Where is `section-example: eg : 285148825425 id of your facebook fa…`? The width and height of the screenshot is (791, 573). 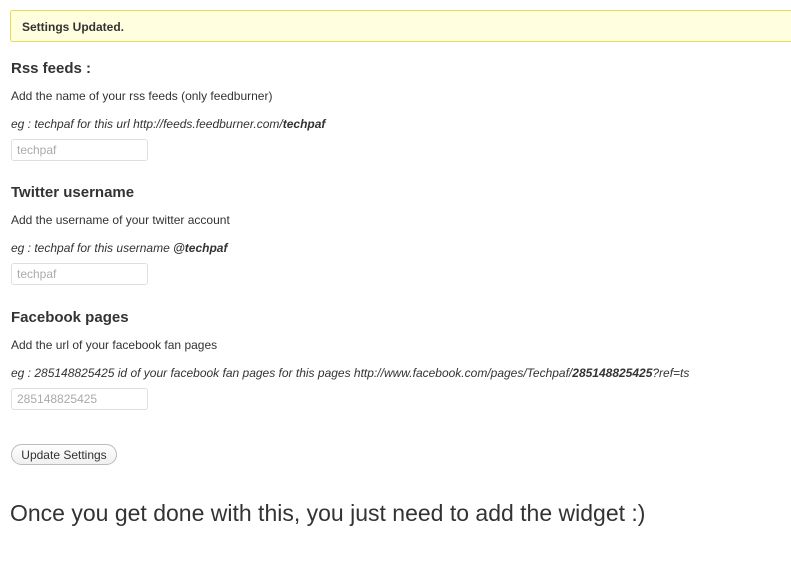
section-example: eg : 285148825425 id of your facebook fa… is located at coordinates (350, 373).